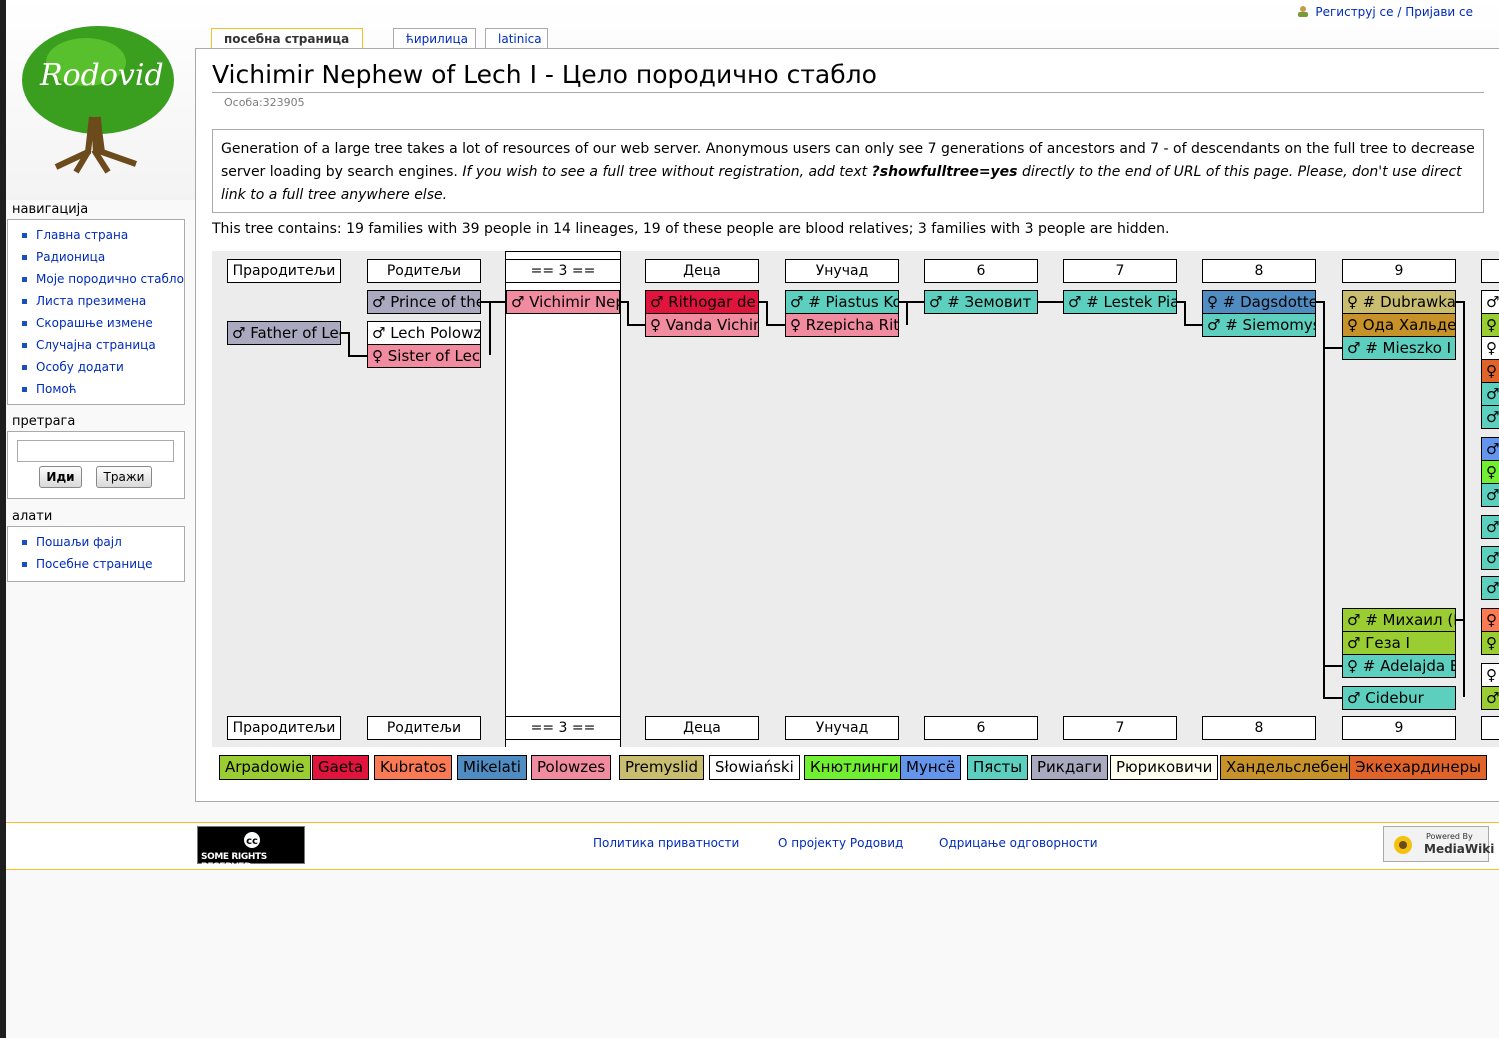 The height and width of the screenshot is (1038, 1499). Describe the element at coordinates (60, 477) in the screenshot. I see `search-go-button: Иди` at that location.